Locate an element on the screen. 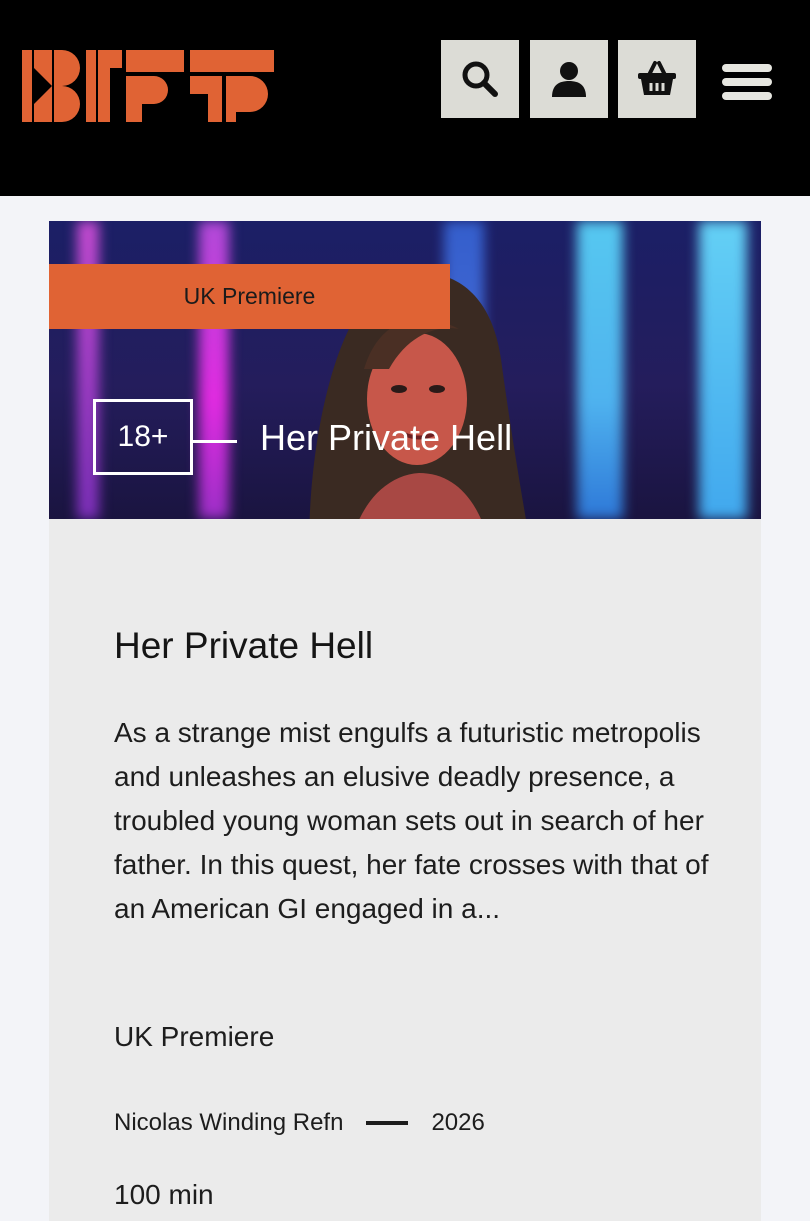  meta-separator is located at coordinates (387, 1123).